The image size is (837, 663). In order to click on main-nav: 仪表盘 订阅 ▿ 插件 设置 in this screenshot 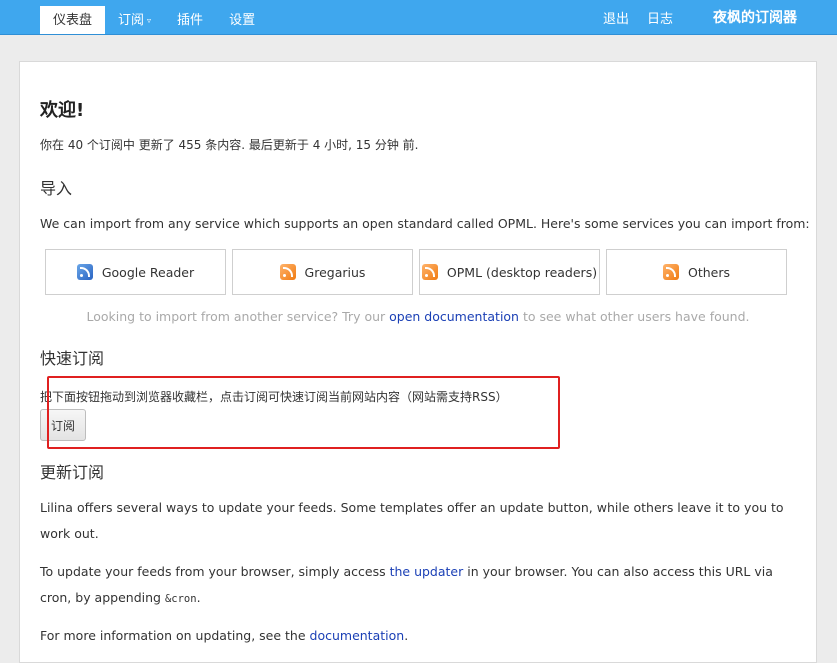, I will do `click(154, 20)`.